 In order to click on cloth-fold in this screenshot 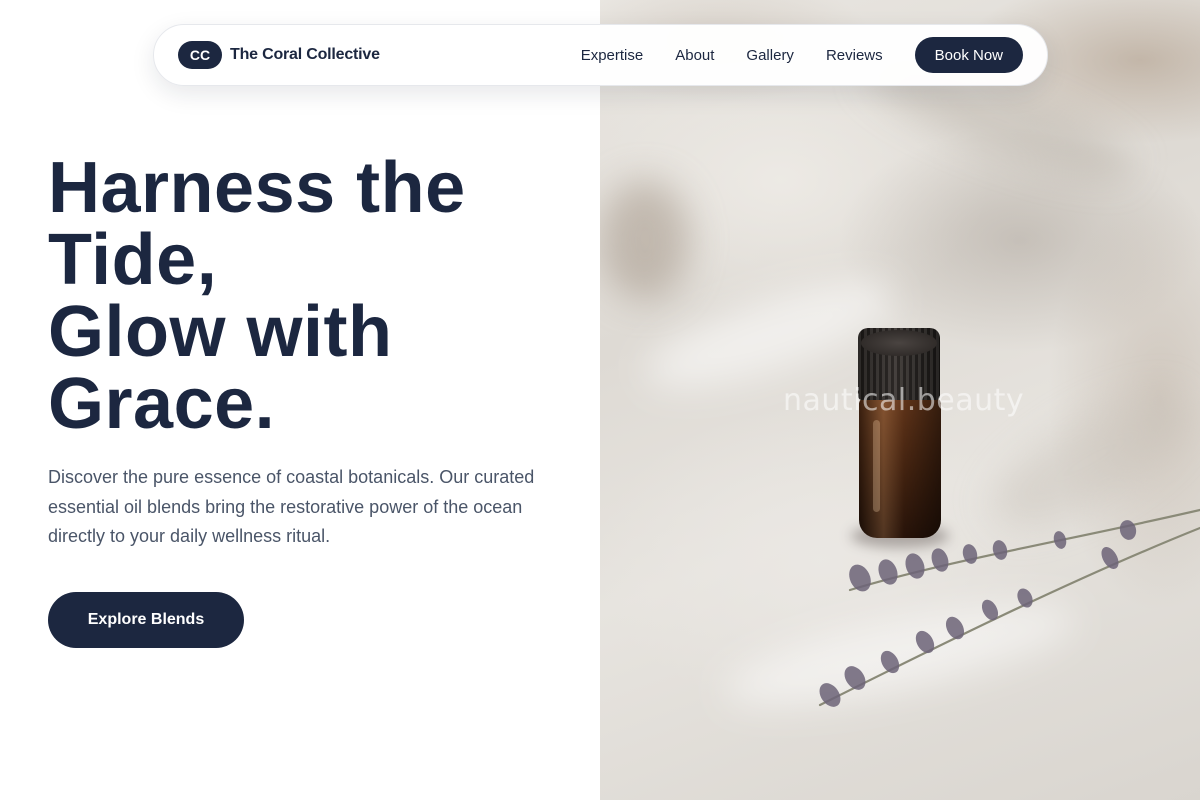, I will do `click(645, 240)`.